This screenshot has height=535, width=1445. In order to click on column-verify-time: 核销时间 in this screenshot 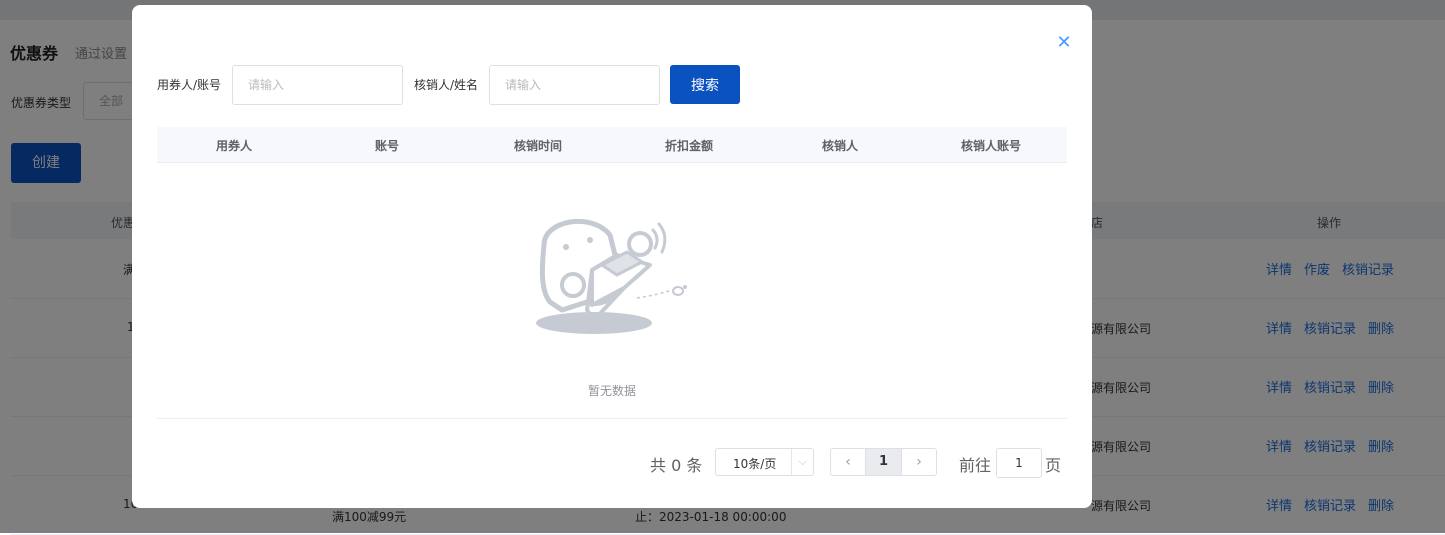, I will do `click(537, 146)`.